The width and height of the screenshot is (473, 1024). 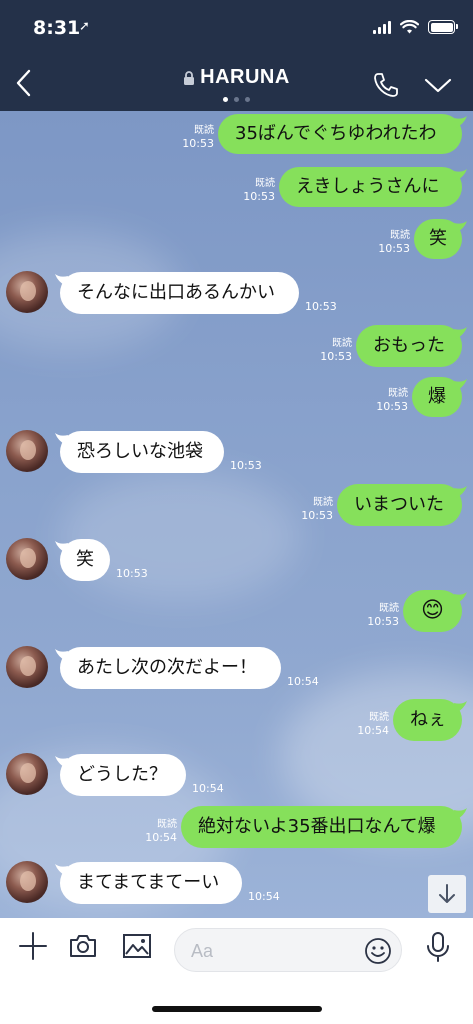 I want to click on message-text: 爆, so click(x=437, y=396).